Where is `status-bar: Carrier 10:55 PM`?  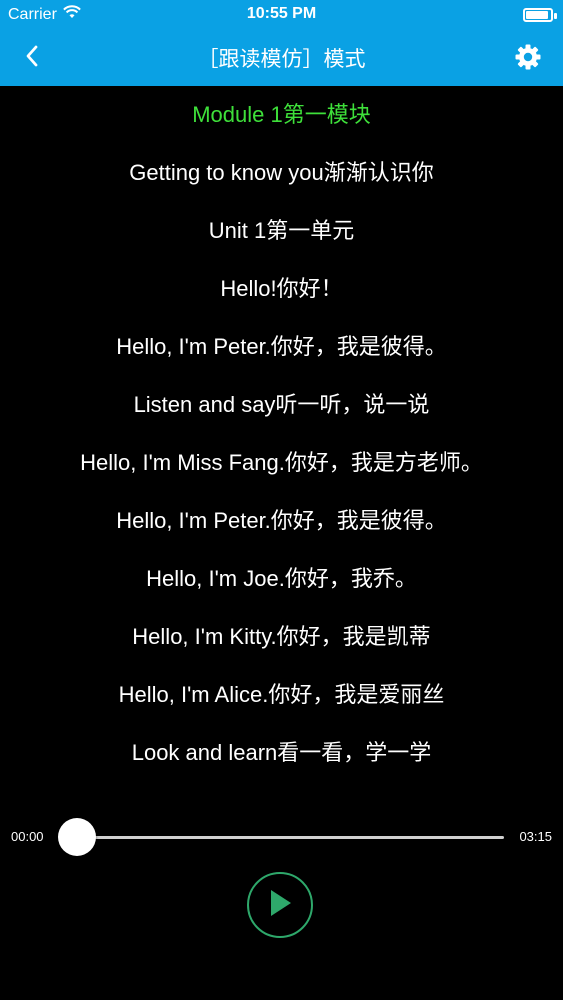
status-bar: Carrier 10:55 PM is located at coordinates (281, 15).